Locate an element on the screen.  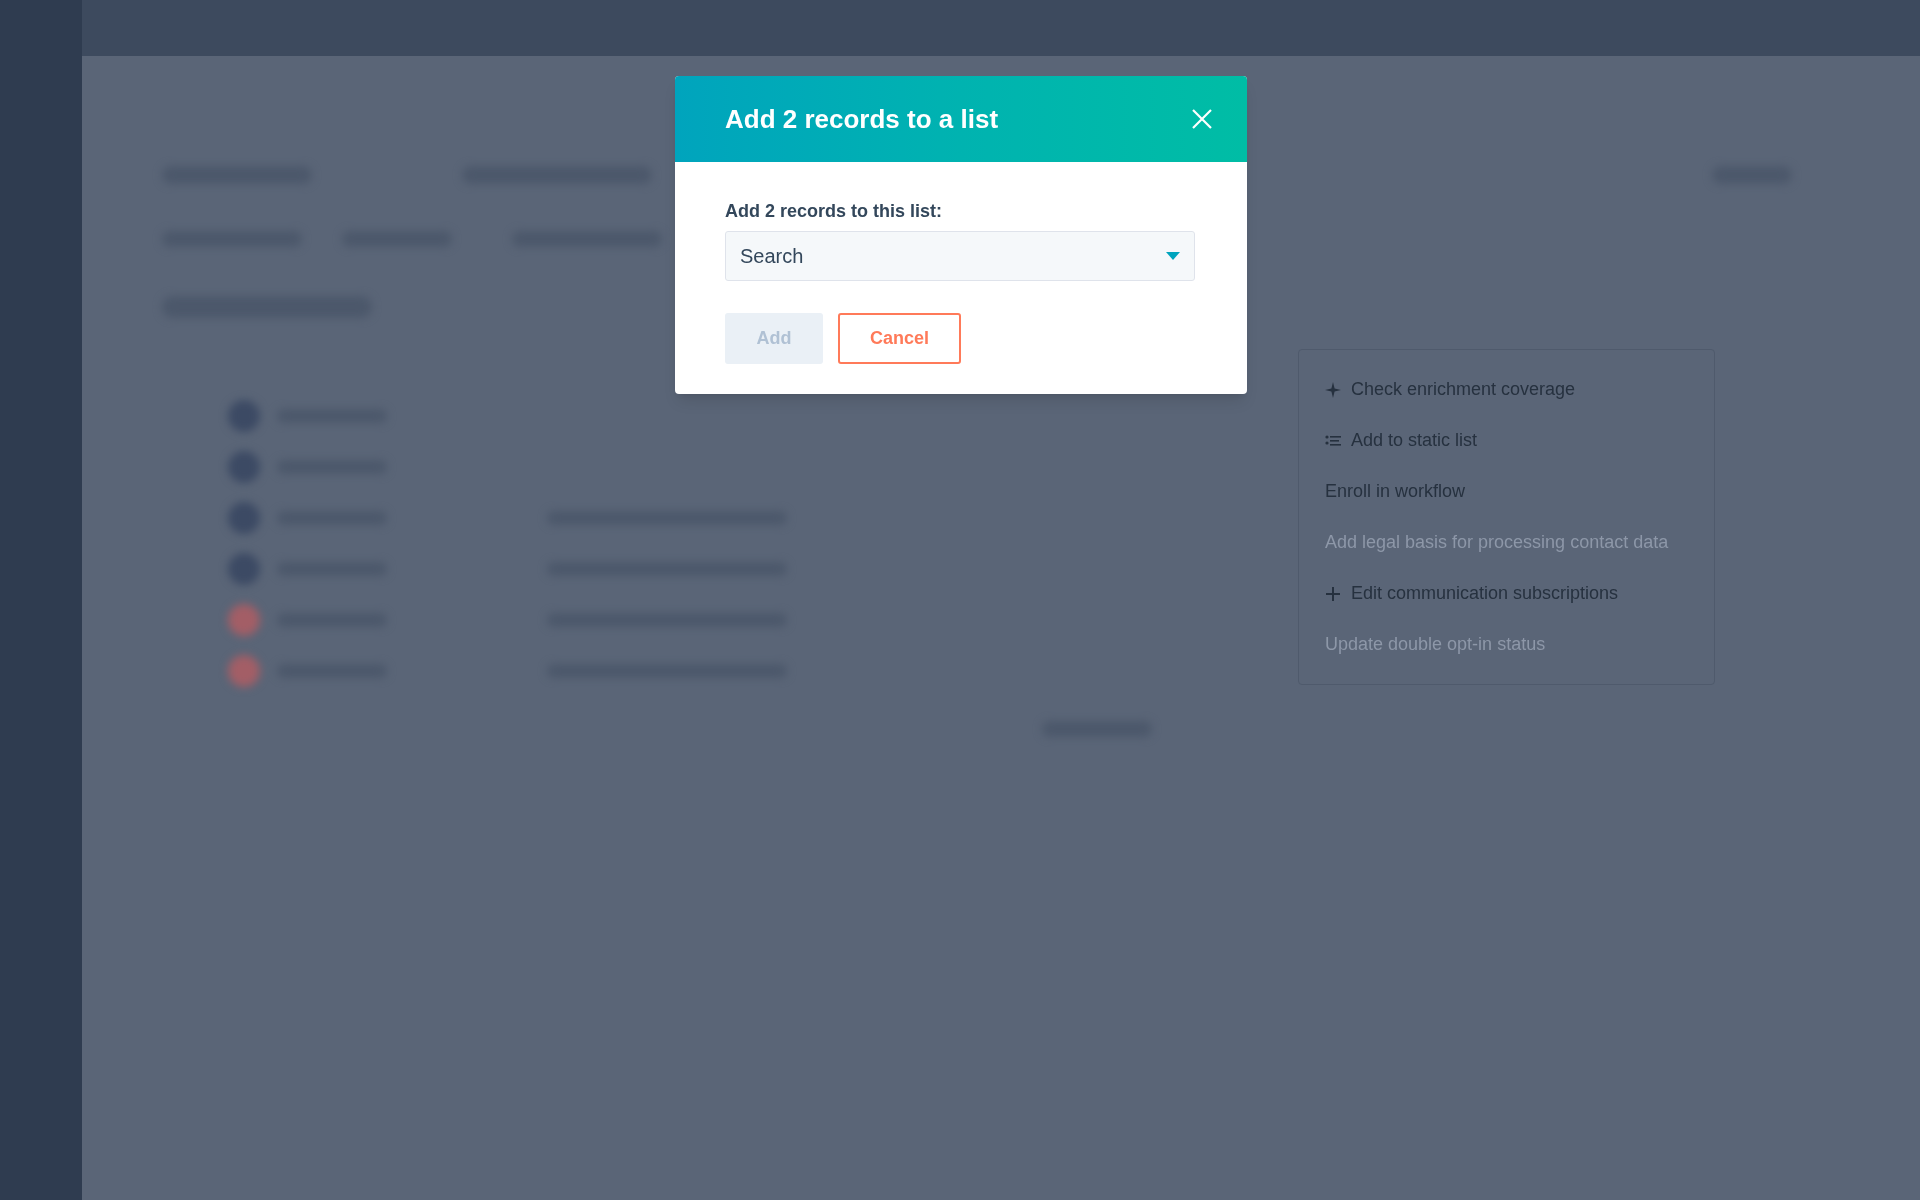
sparkle-icon is located at coordinates (1333, 389).